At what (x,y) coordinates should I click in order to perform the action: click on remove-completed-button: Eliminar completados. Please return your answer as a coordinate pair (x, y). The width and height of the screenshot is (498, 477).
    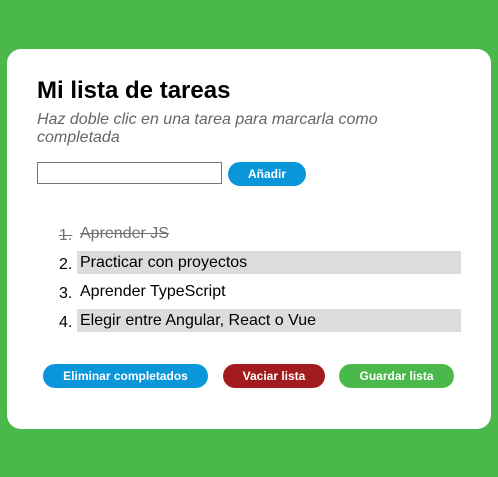
    Looking at the image, I should click on (125, 376).